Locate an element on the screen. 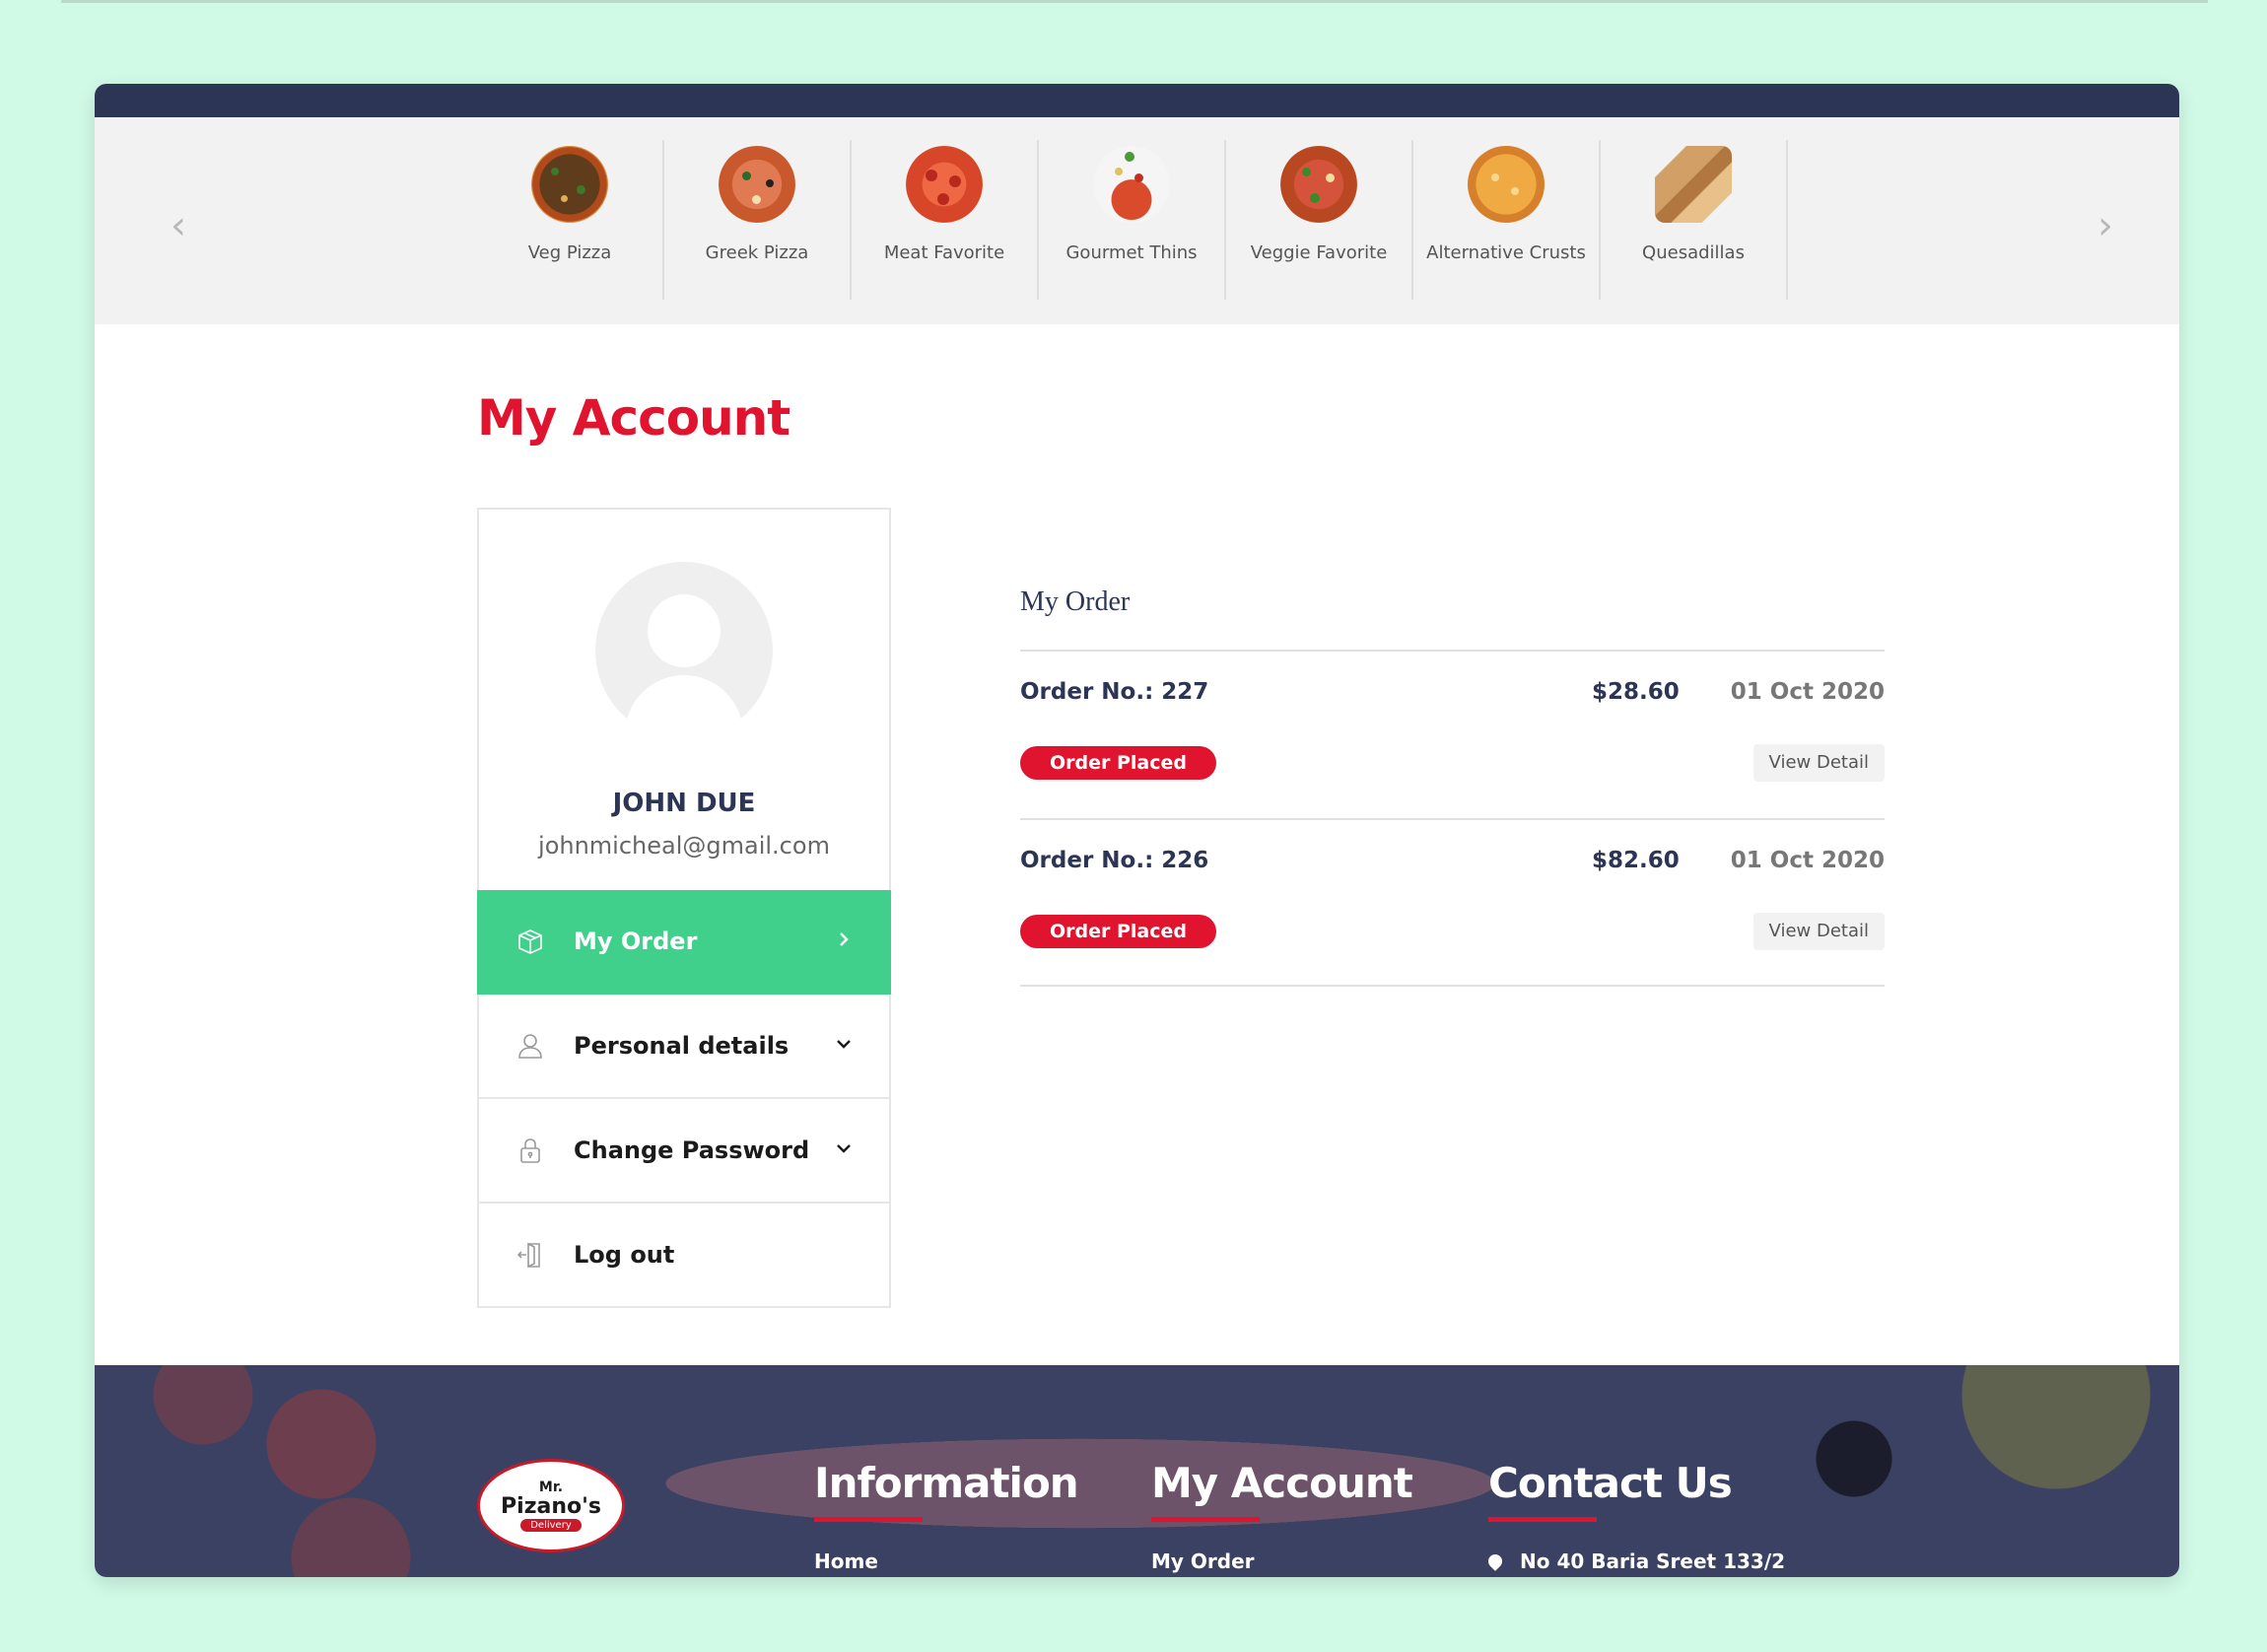  profile-card: JOHN DUE johnmicheal@gmail.com is located at coordinates (684, 699).